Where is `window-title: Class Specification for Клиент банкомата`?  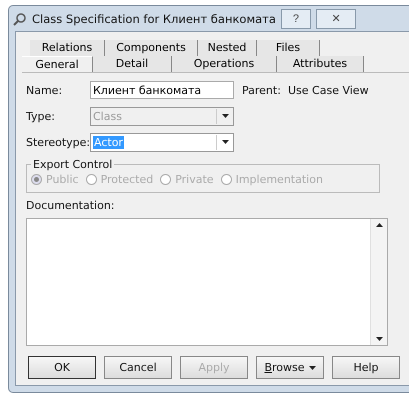
window-title: Class Specification for Клиент банкомата is located at coordinates (154, 19).